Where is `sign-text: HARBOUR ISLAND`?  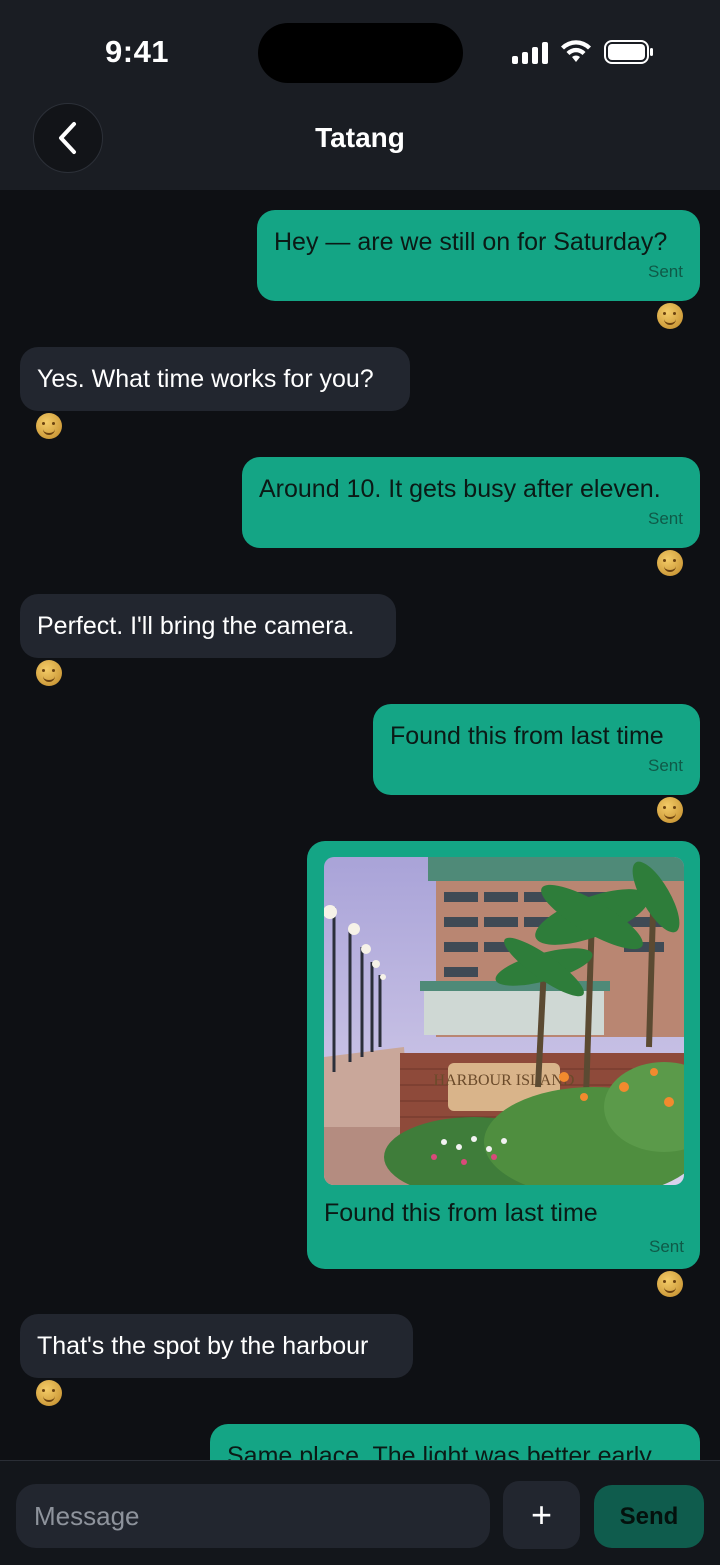
sign-text: HARBOUR ISLAND is located at coordinates (504, 1080).